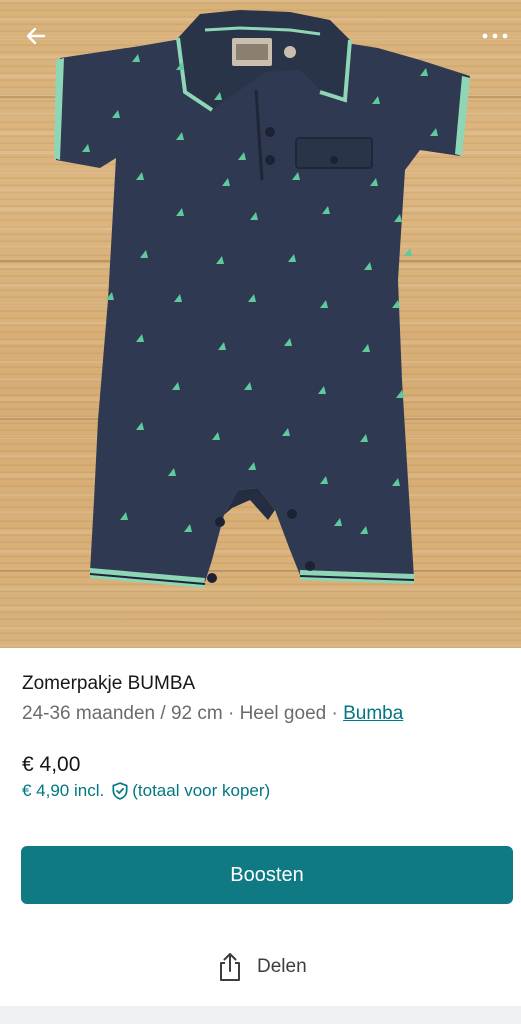  What do you see at coordinates (230, 967) in the screenshot?
I see `share-icon` at bounding box center [230, 967].